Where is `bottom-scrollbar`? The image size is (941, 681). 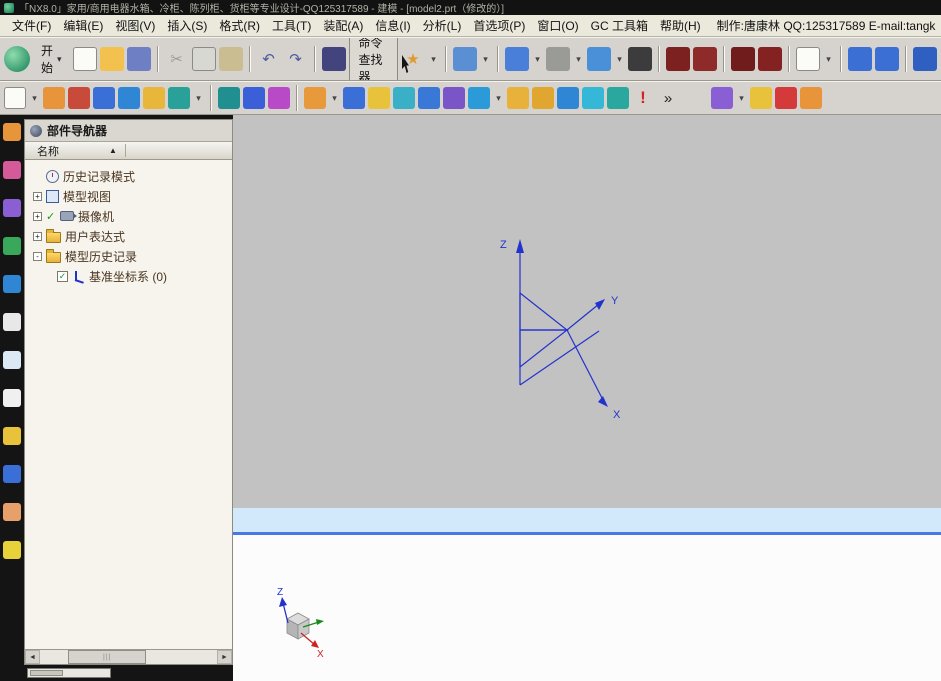
bottom-scrollbar is located at coordinates (69, 673).